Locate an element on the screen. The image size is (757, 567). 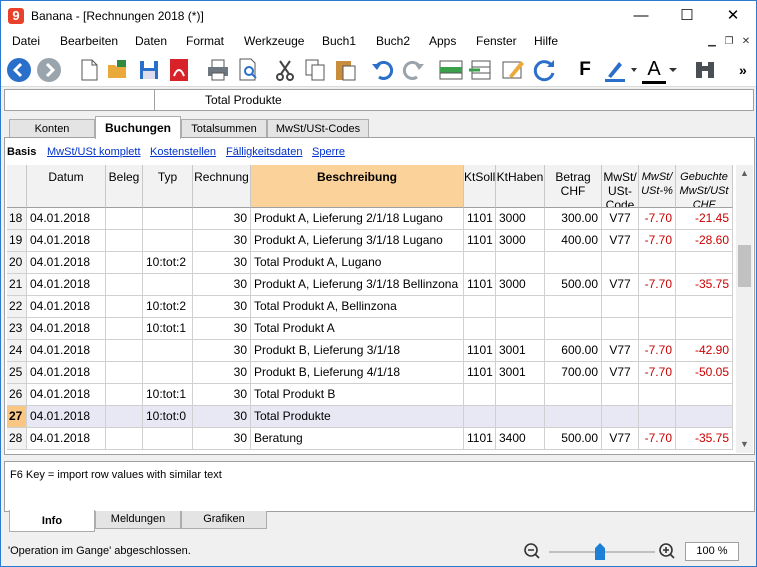
cell-beschreibung: Total Produkte is located at coordinates (357, 417).